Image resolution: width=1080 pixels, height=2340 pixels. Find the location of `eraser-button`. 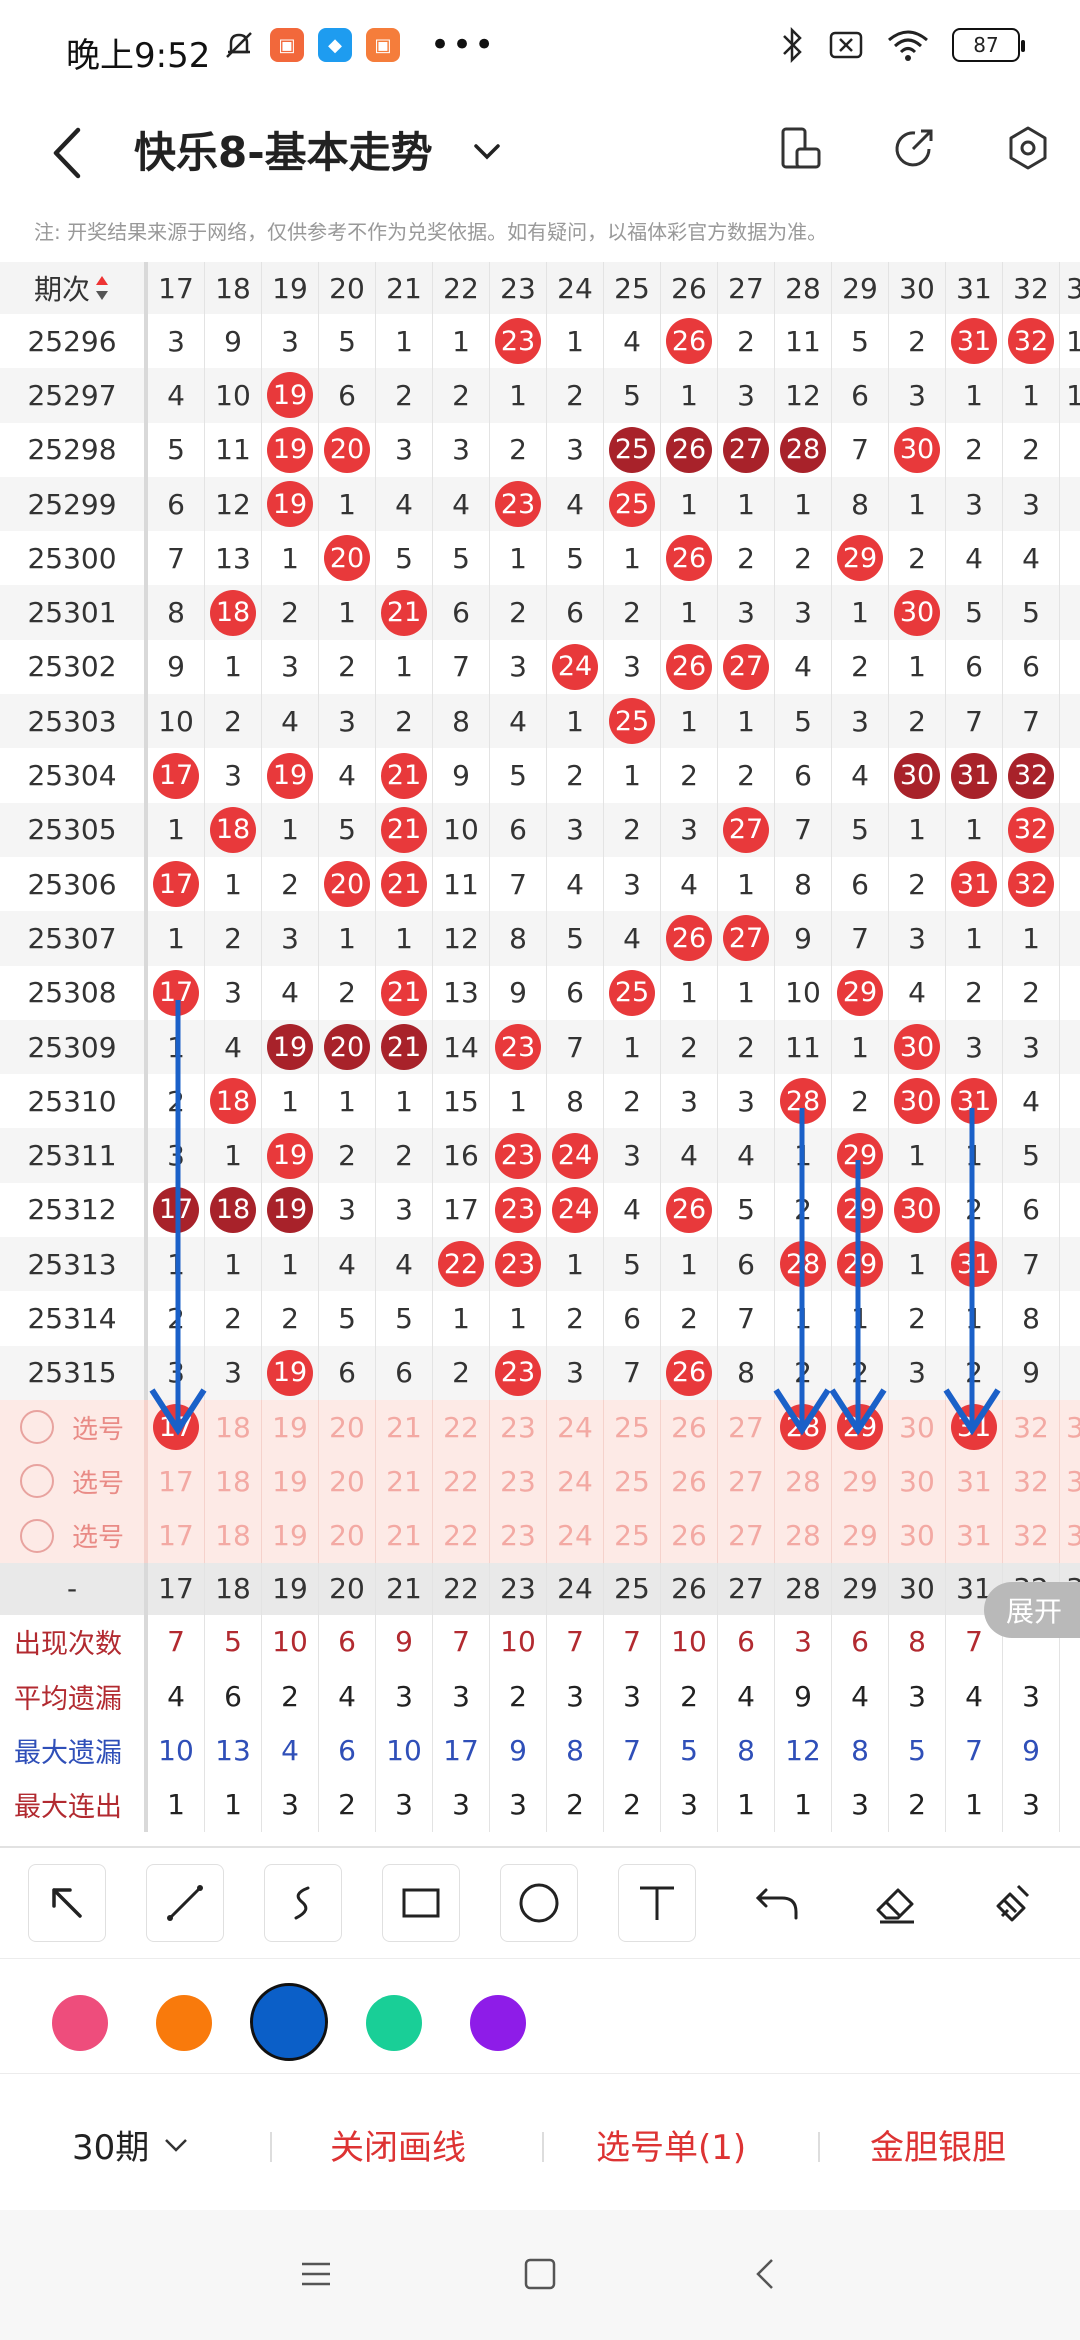

eraser-button is located at coordinates (895, 1903).